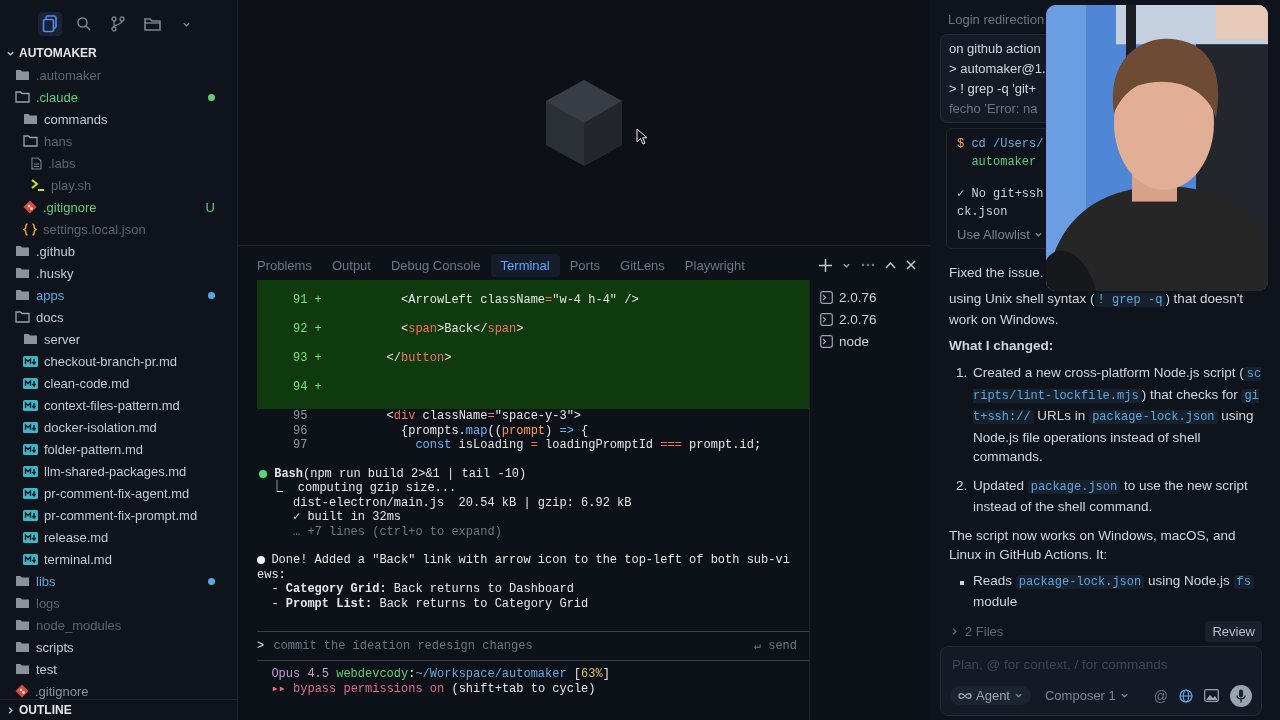 This screenshot has width=1280, height=720. Describe the element at coordinates (1117, 415) in the screenshot. I see `list-item-text: Created a new cross-platform Node.js script ( scripts/lint-lockfile.mjs ) that checks for git+ssh:// URLs in package-lock.json using Node.js file operations instead of shell commands.` at that location.